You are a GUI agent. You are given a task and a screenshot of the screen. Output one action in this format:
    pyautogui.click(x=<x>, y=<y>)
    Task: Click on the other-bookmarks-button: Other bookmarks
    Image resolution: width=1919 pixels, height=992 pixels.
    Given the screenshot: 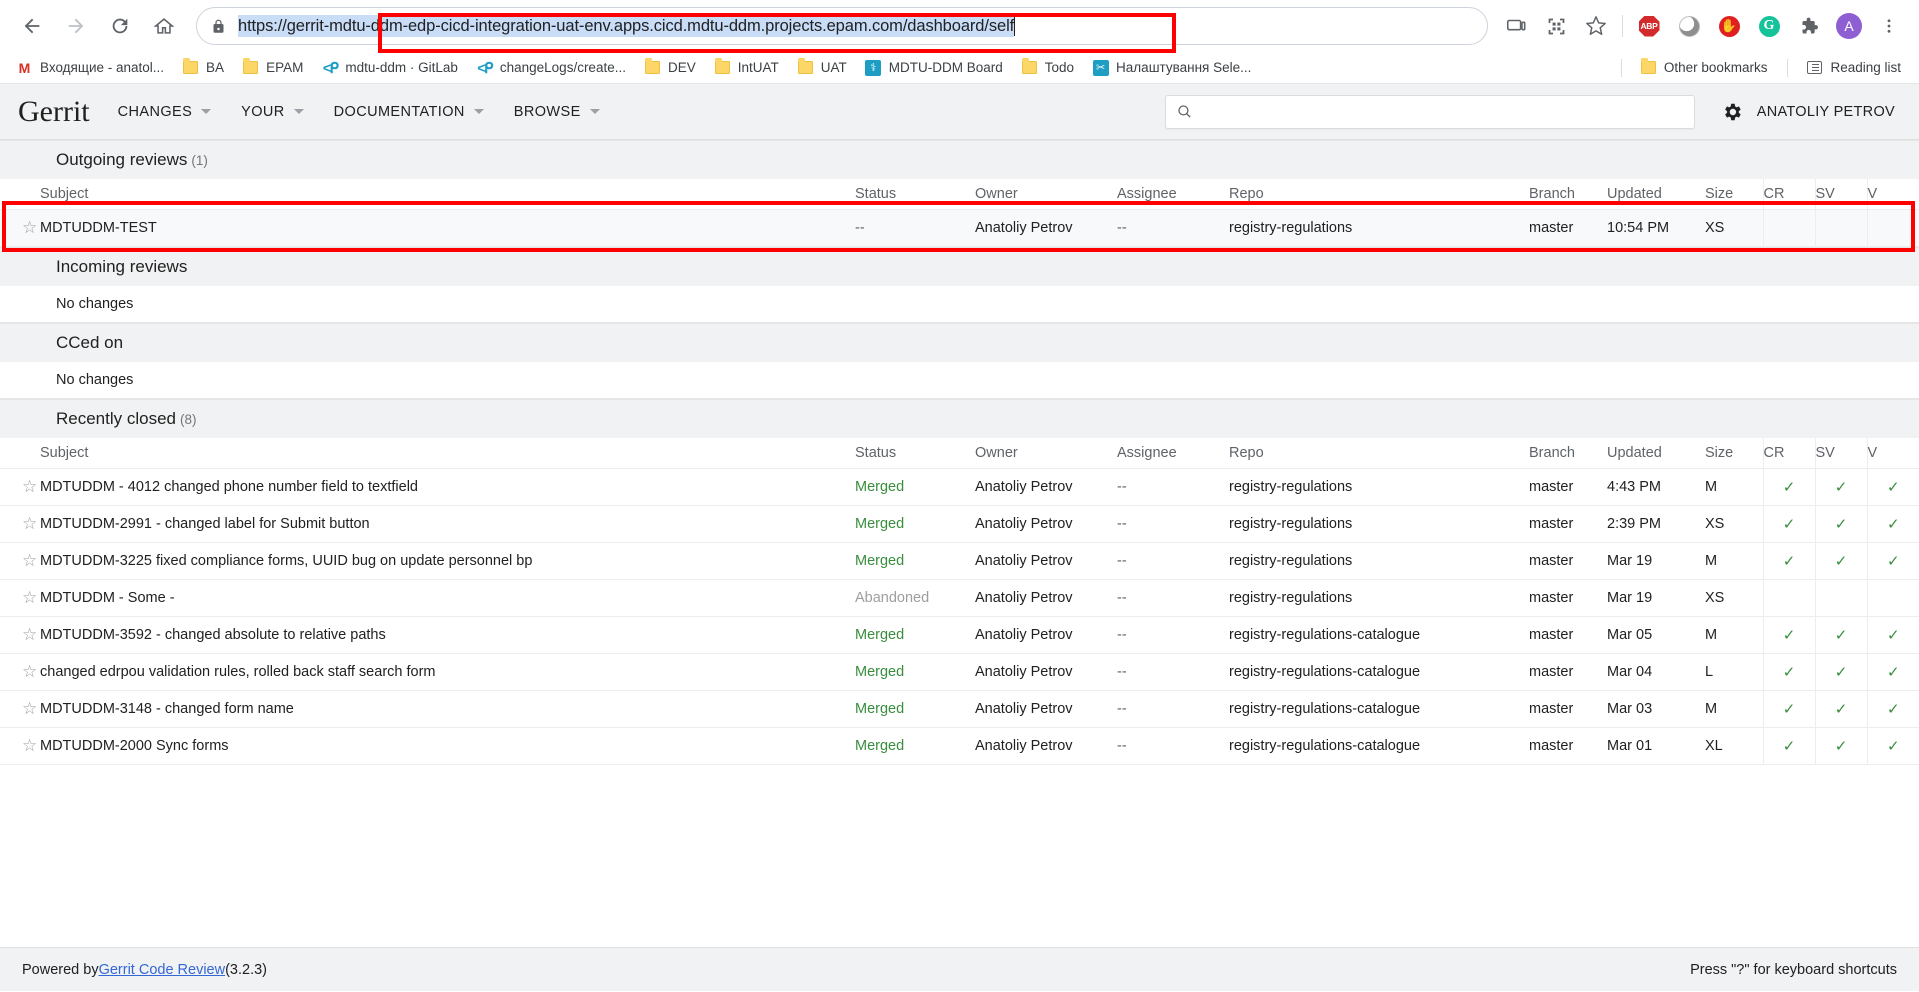 What is the action you would take?
    pyautogui.click(x=1704, y=67)
    